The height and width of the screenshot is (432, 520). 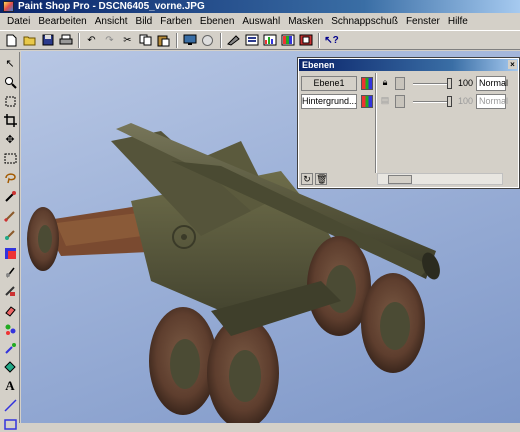 What do you see at coordinates (251, 40) in the screenshot?
I see `color-palette-icon` at bounding box center [251, 40].